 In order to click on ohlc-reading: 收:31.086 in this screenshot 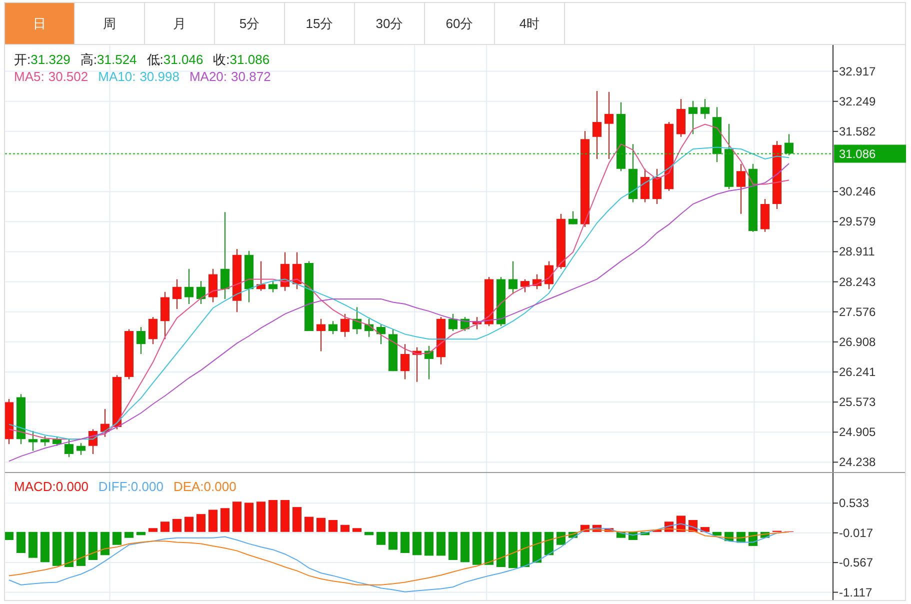, I will do `click(241, 59)`.